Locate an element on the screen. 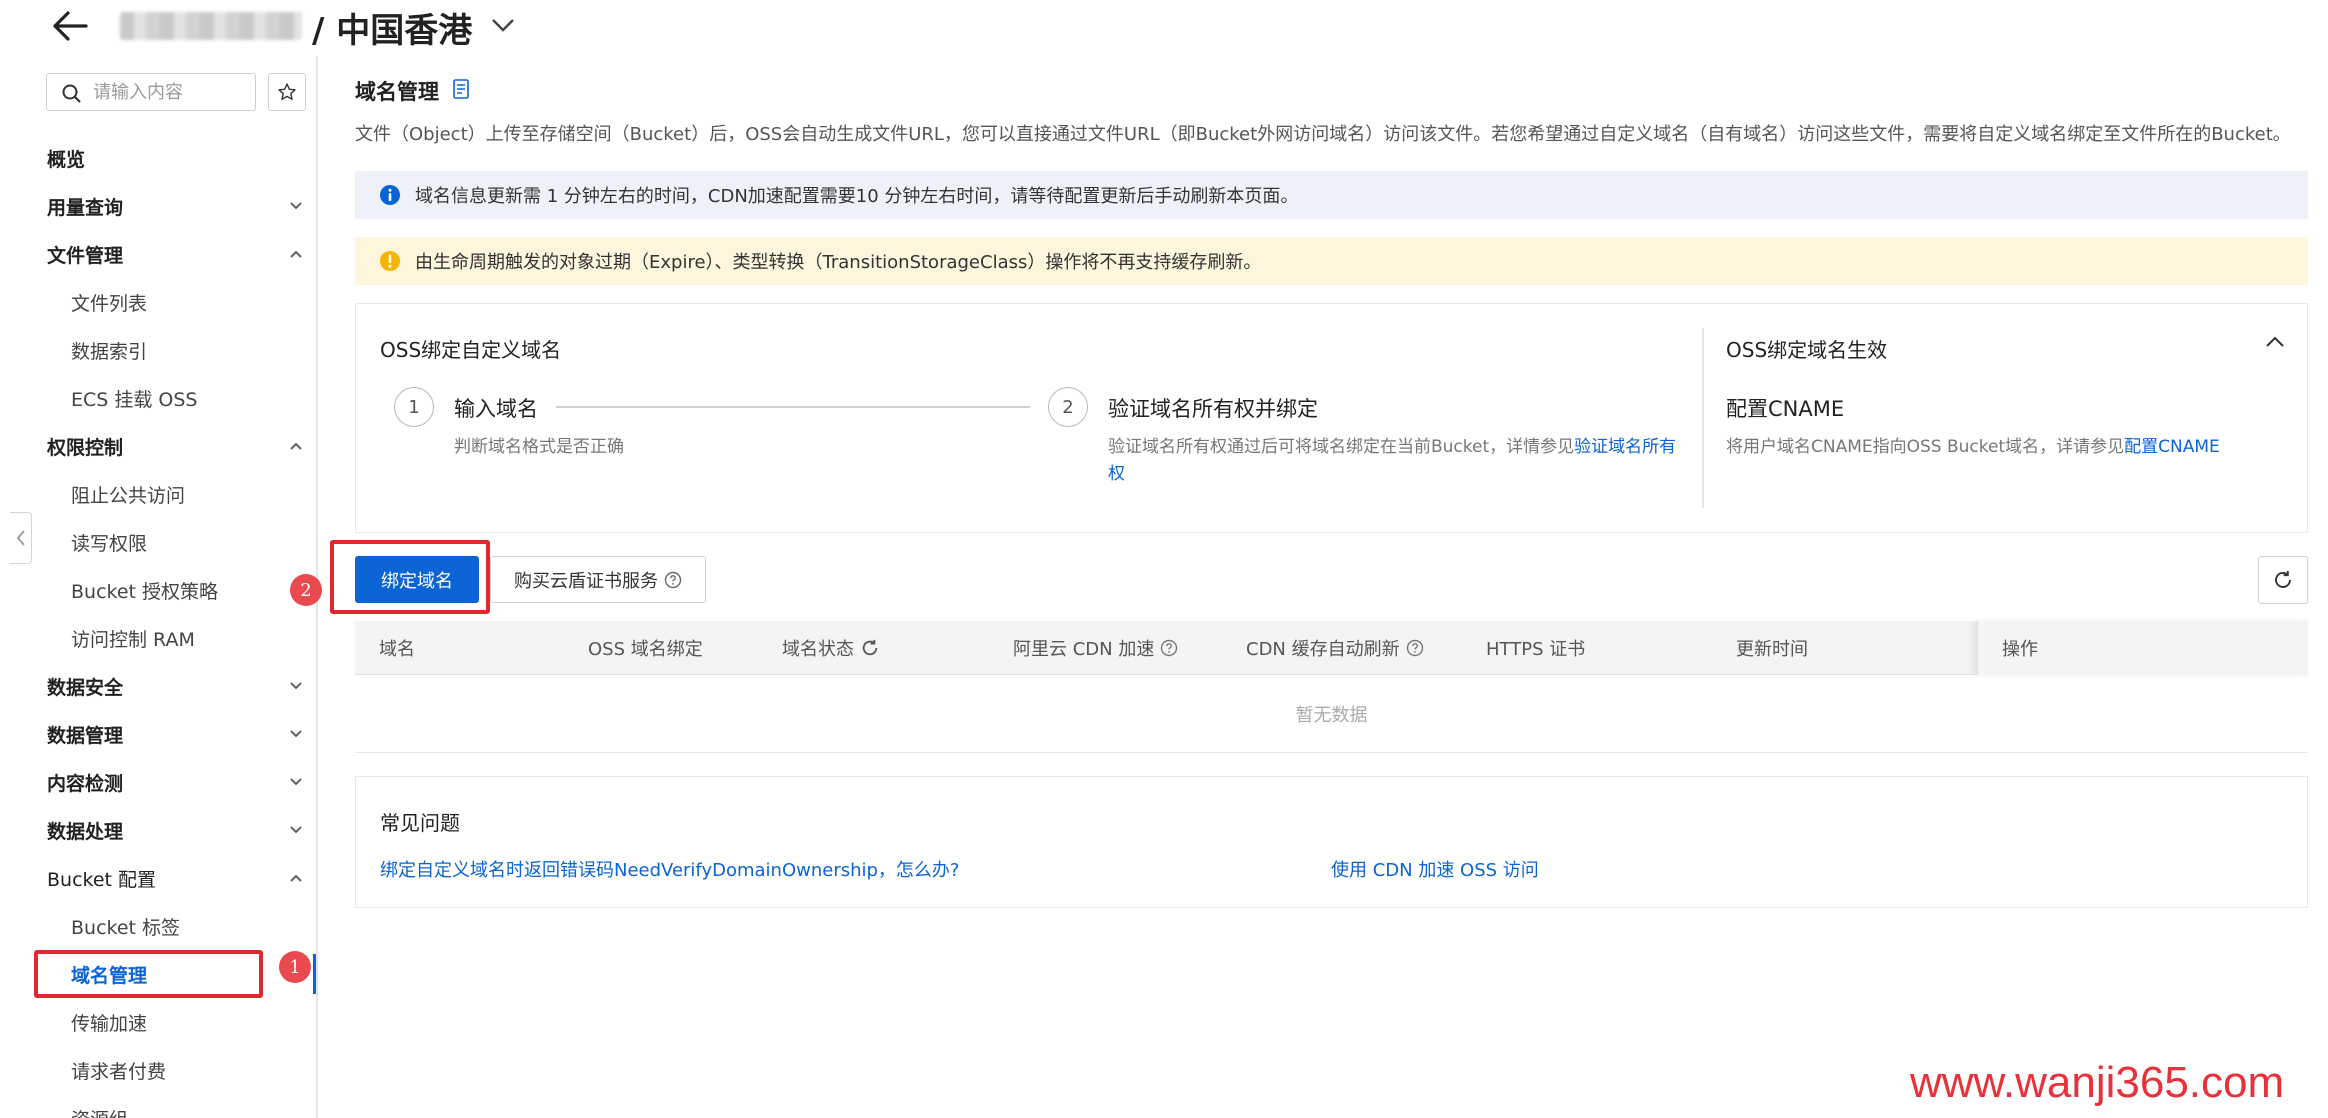  cname-subtitle: 配置CNAME is located at coordinates (1785, 409).